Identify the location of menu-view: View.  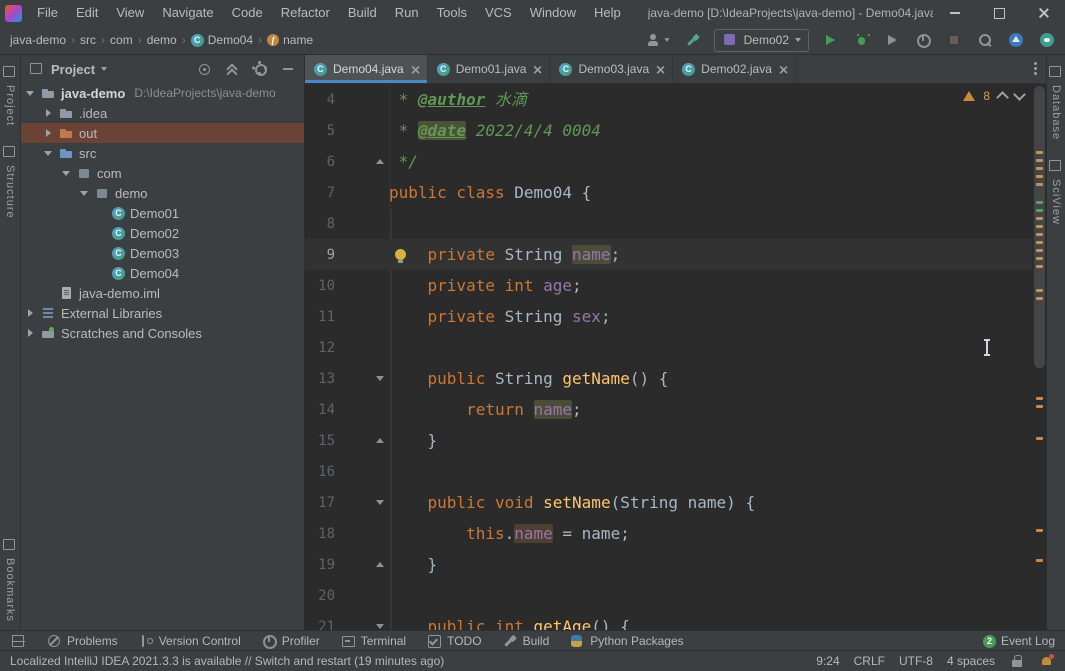
(130, 13).